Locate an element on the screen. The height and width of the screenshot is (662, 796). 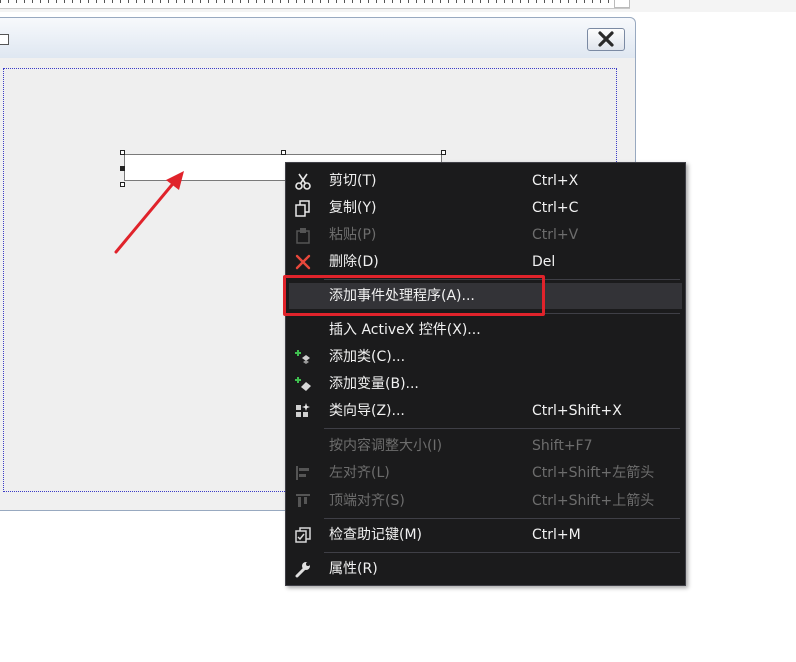
align-top-icon is located at coordinates (303, 500).